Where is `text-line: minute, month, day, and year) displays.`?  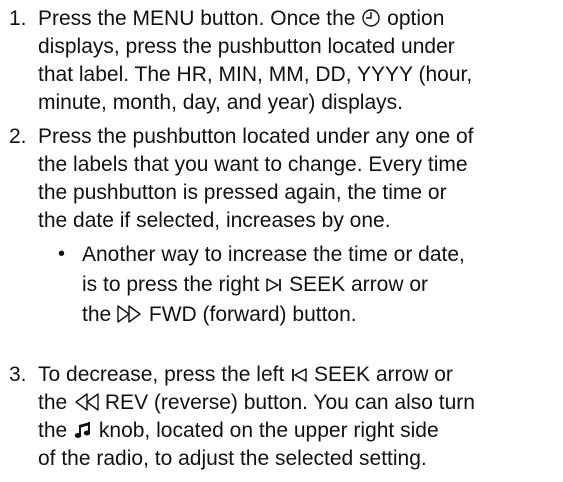
text-line: minute, month, day, and year) displays. is located at coordinates (220, 102).